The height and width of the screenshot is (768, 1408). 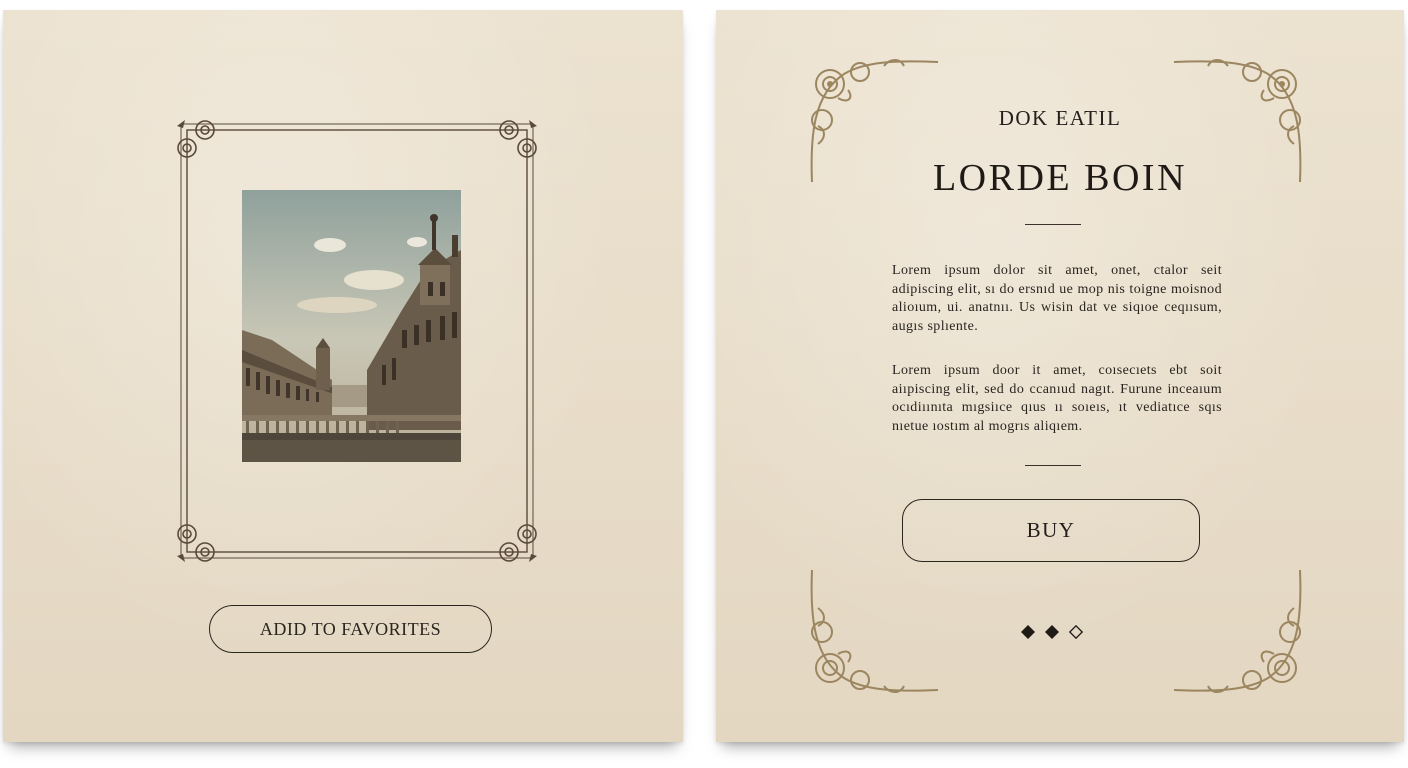 What do you see at coordinates (1053, 224) in the screenshot?
I see `divider-top` at bounding box center [1053, 224].